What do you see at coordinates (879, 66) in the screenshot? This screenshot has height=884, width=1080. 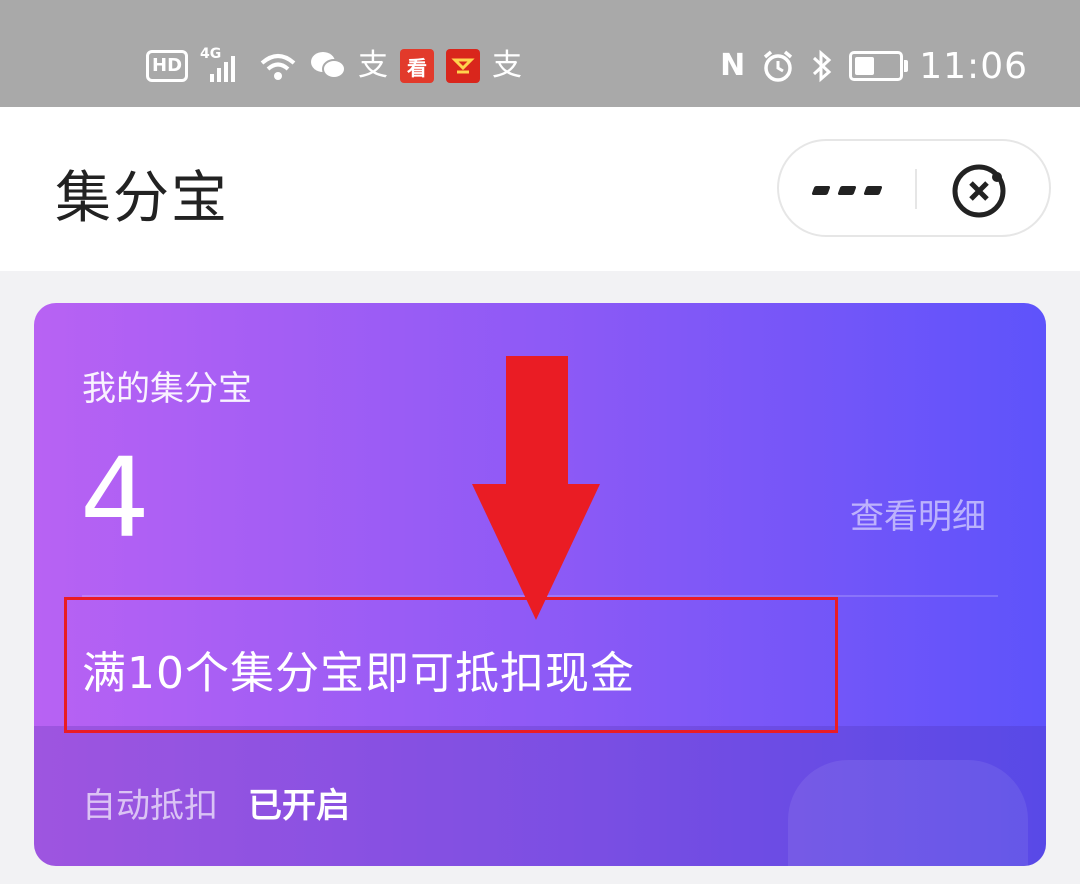 I see `battery-icon` at bounding box center [879, 66].